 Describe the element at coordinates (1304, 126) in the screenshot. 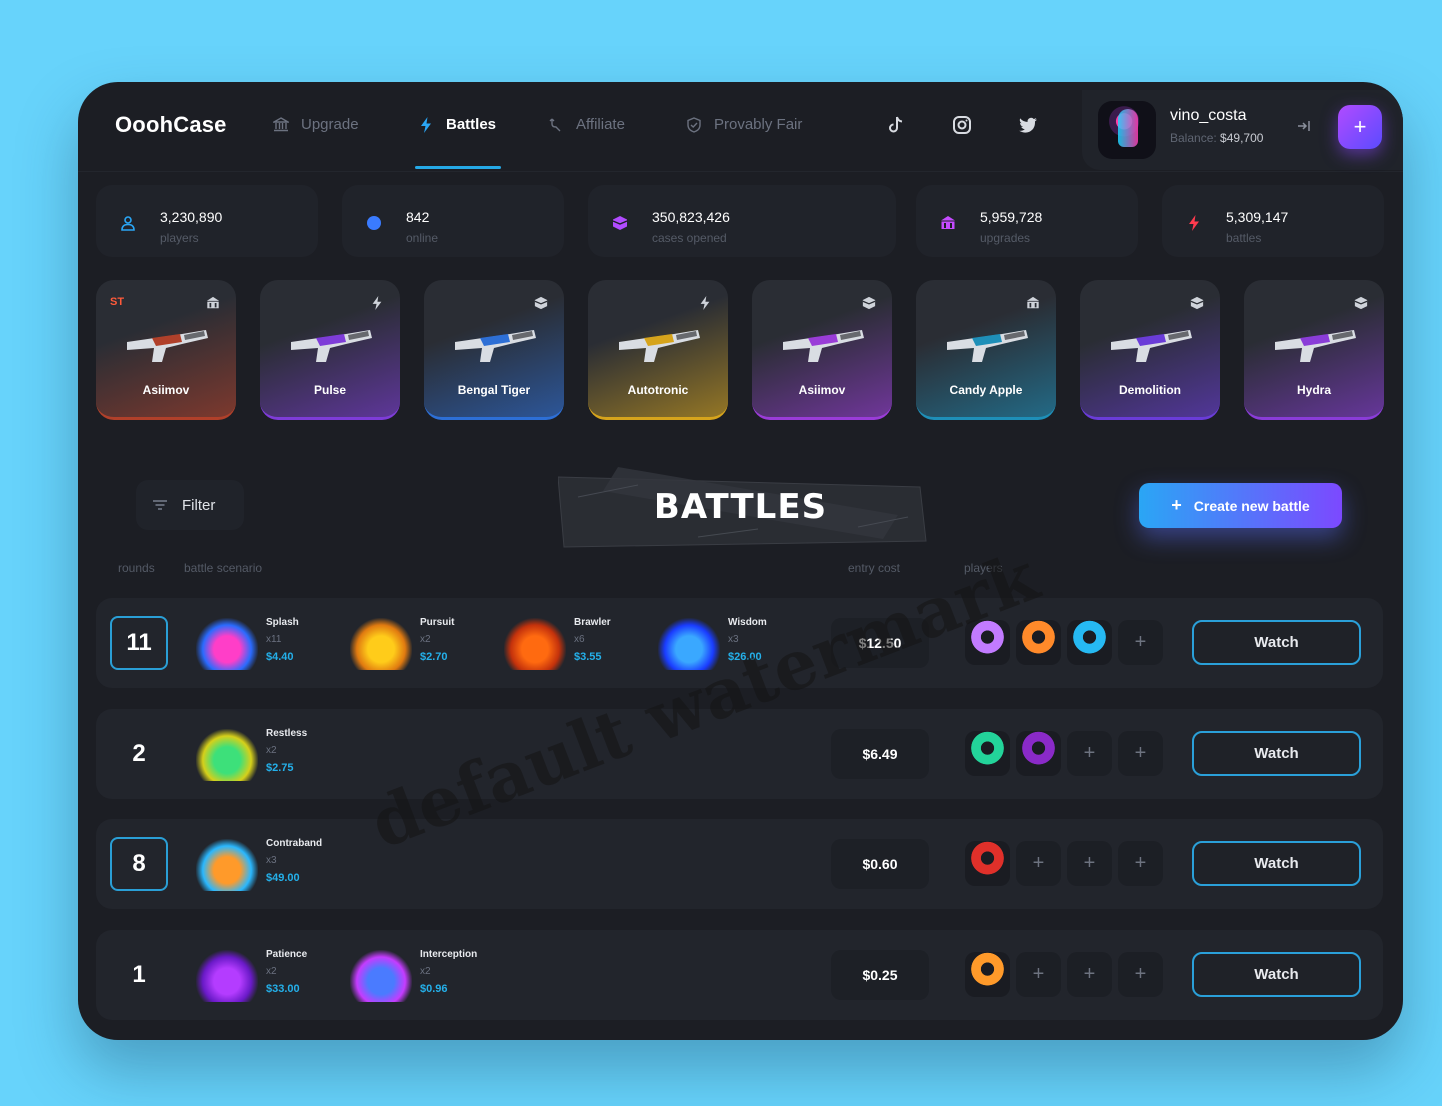

I see `logout-icon` at that location.